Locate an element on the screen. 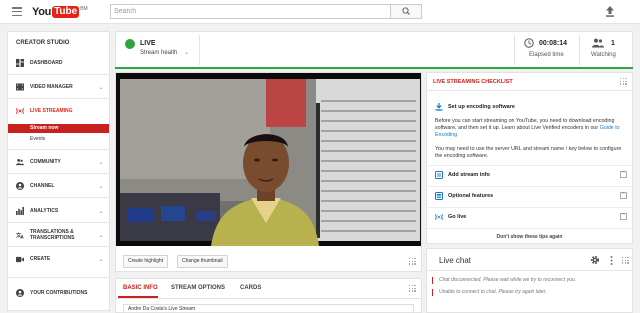 This screenshot has width=640, height=313. checklist-row-label: Optional features is located at coordinates (470, 196).